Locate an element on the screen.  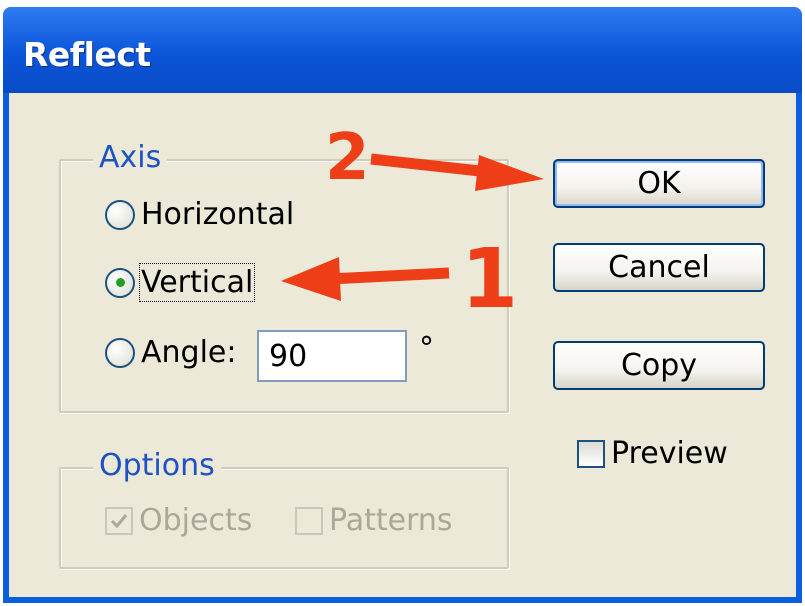
title-bar: Reflect is located at coordinates (402, 50).